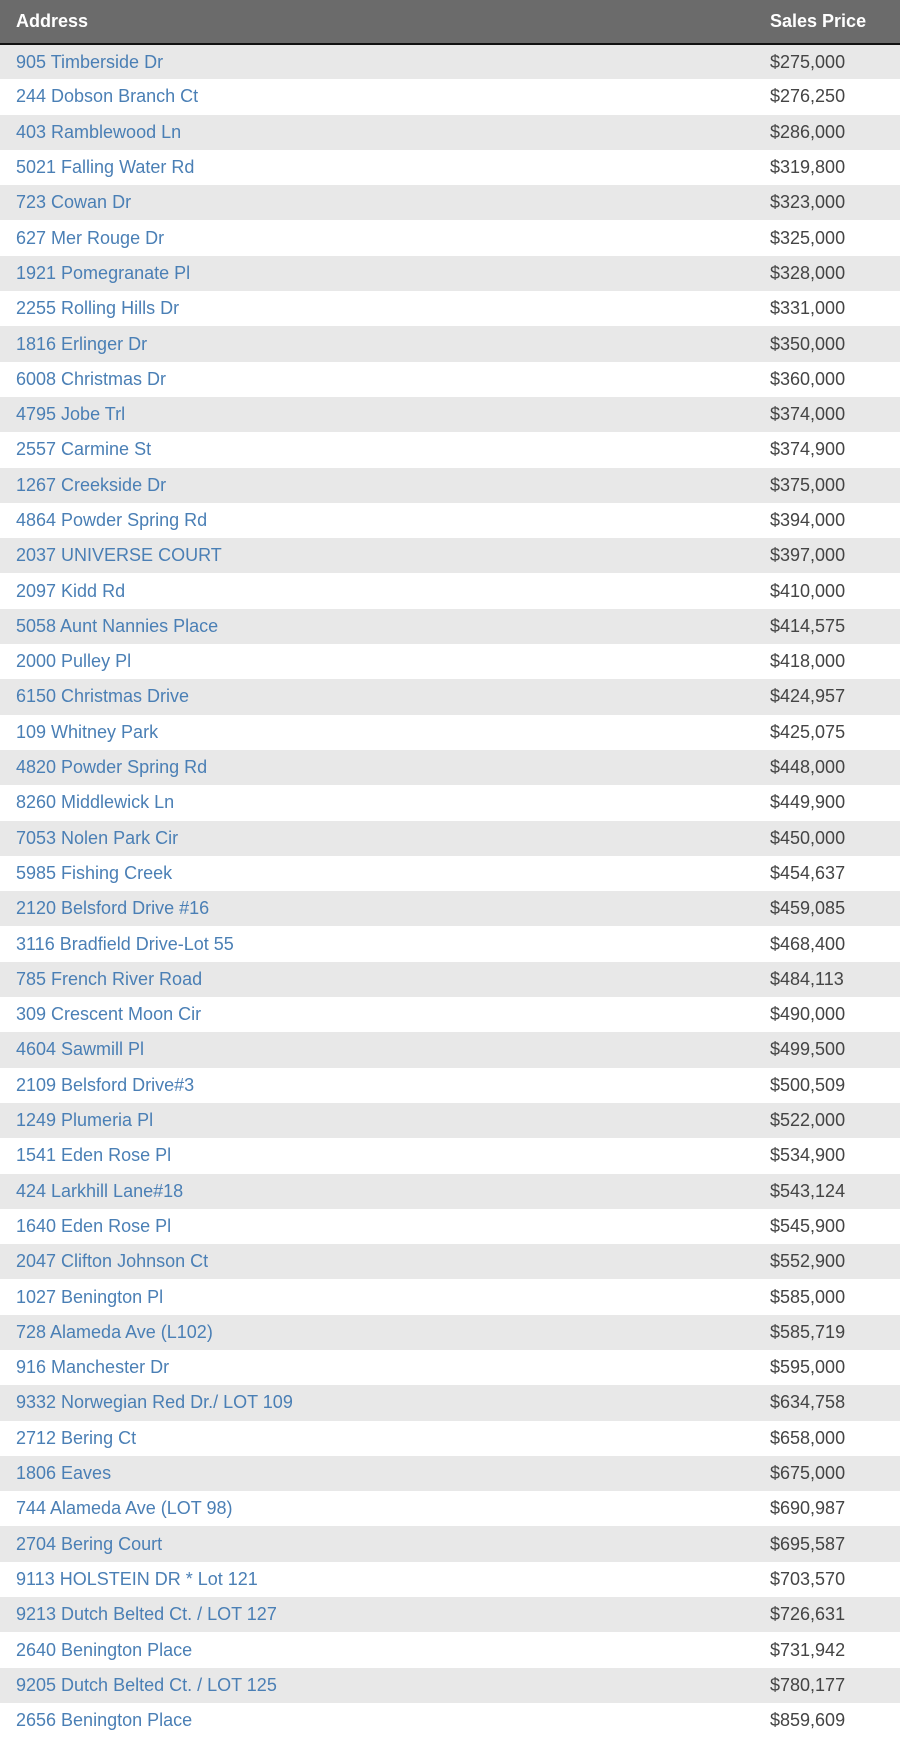  I want to click on address-link: 1921 Pomegranate Pl, so click(103, 273).